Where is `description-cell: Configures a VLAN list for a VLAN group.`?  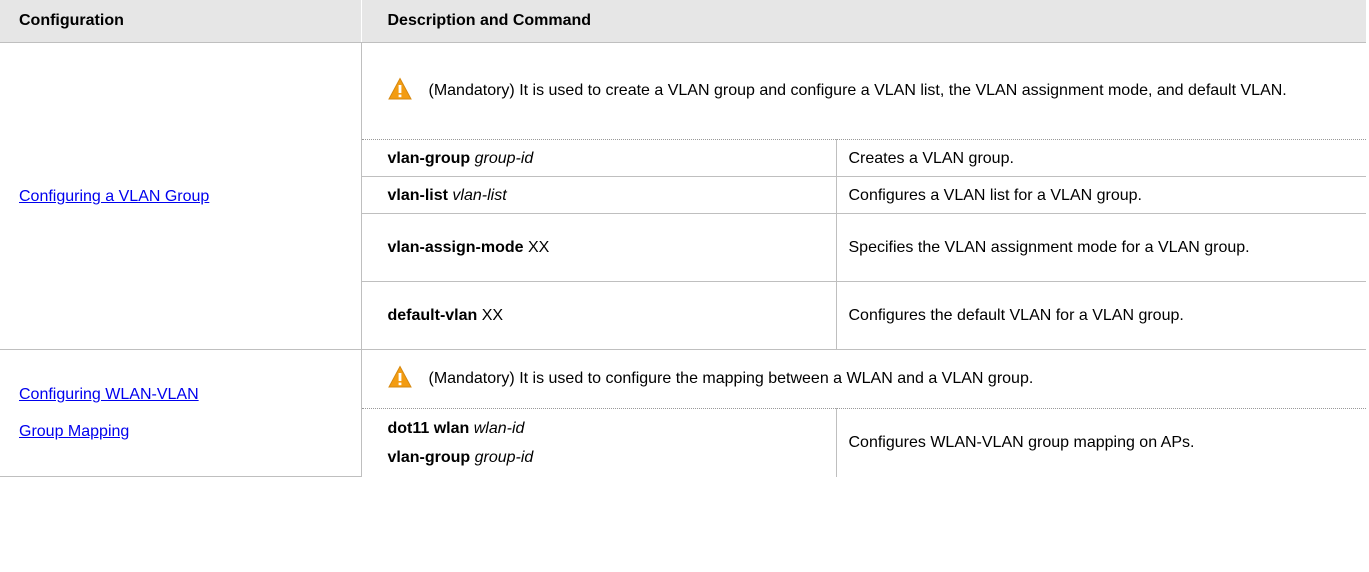
description-cell: Configures a VLAN list for a VLAN group. is located at coordinates (1101, 195).